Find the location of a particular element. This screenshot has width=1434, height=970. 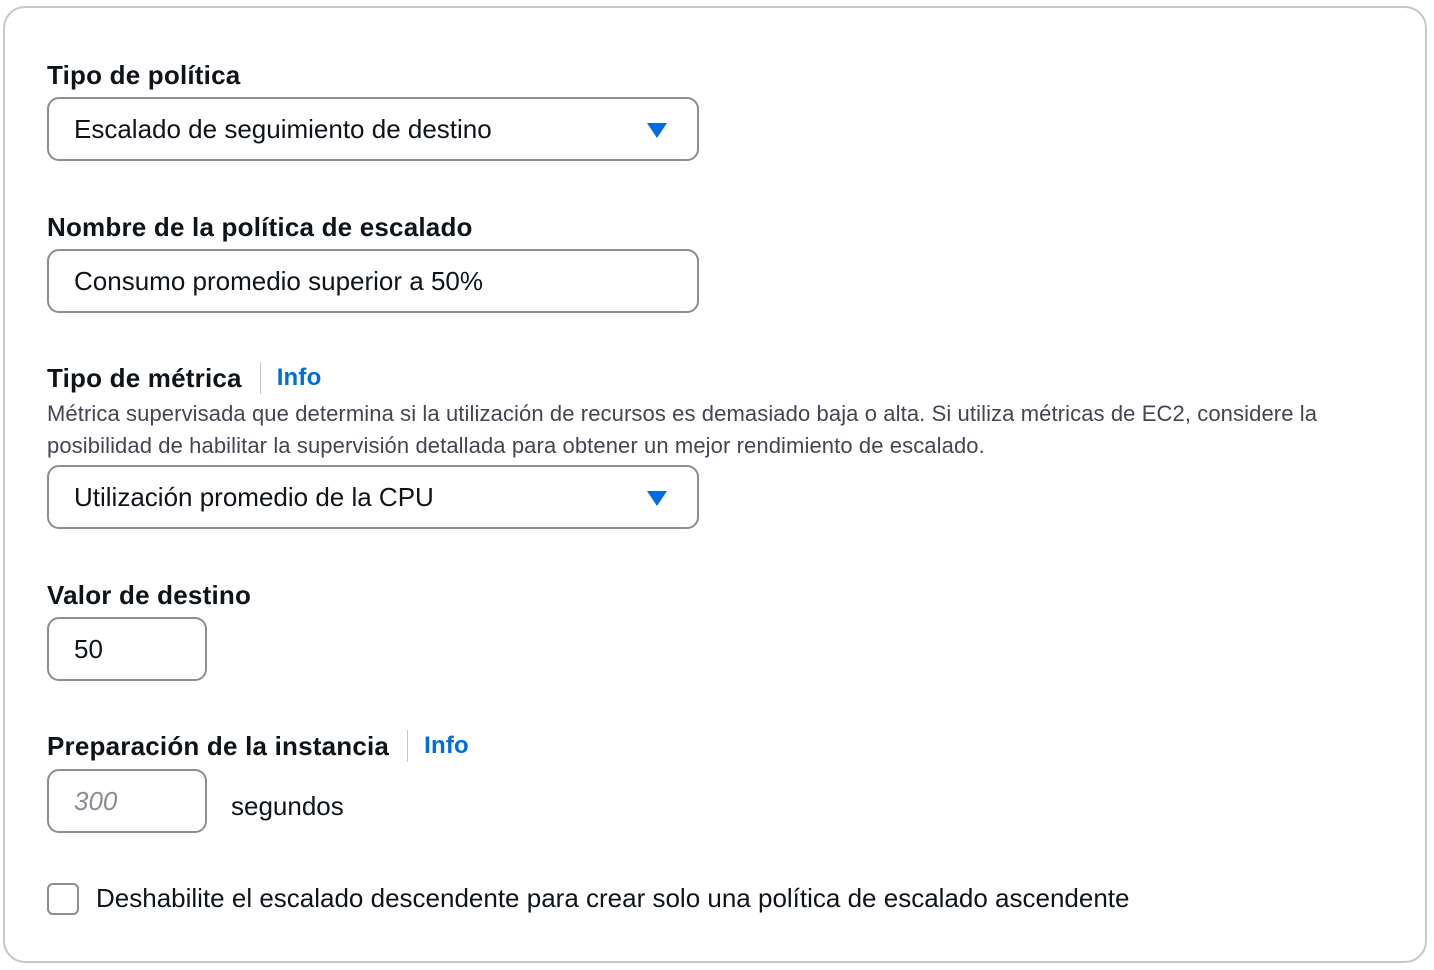

policy-name-label-text: Nombre de la política de escalado is located at coordinates (260, 227).